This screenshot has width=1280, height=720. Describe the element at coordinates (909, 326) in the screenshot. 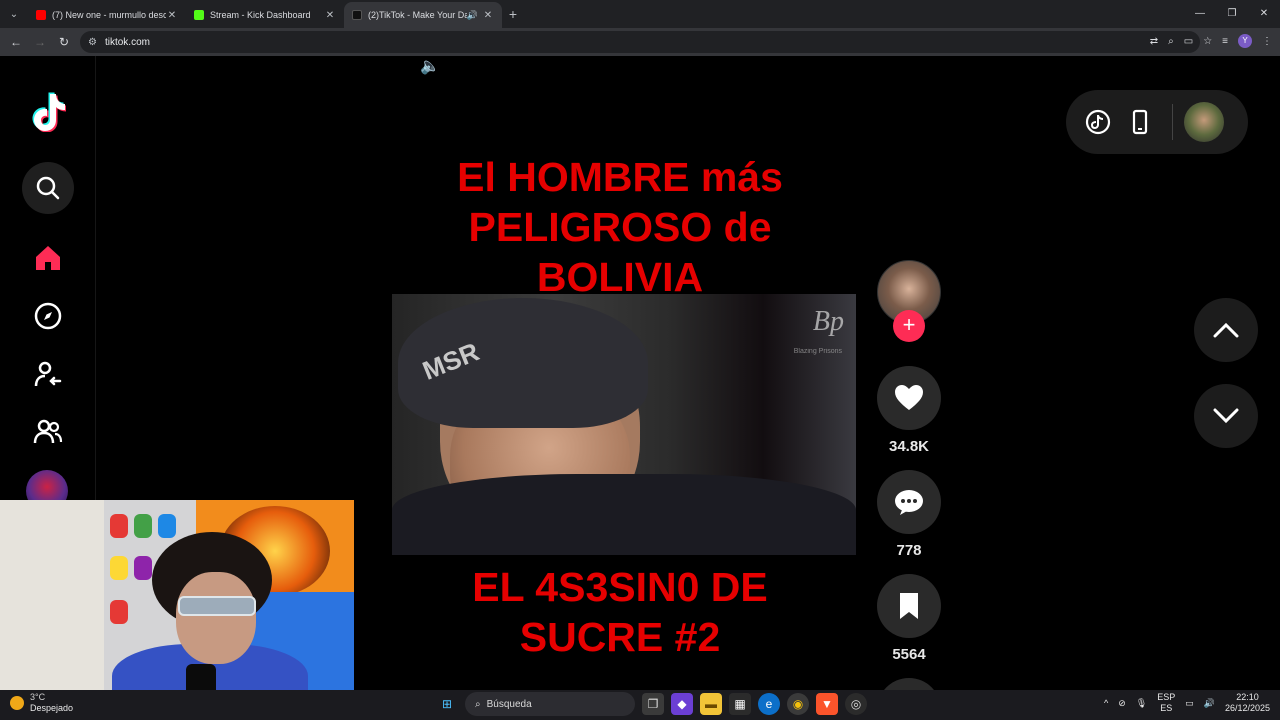

I see `follow-button: +` at that location.